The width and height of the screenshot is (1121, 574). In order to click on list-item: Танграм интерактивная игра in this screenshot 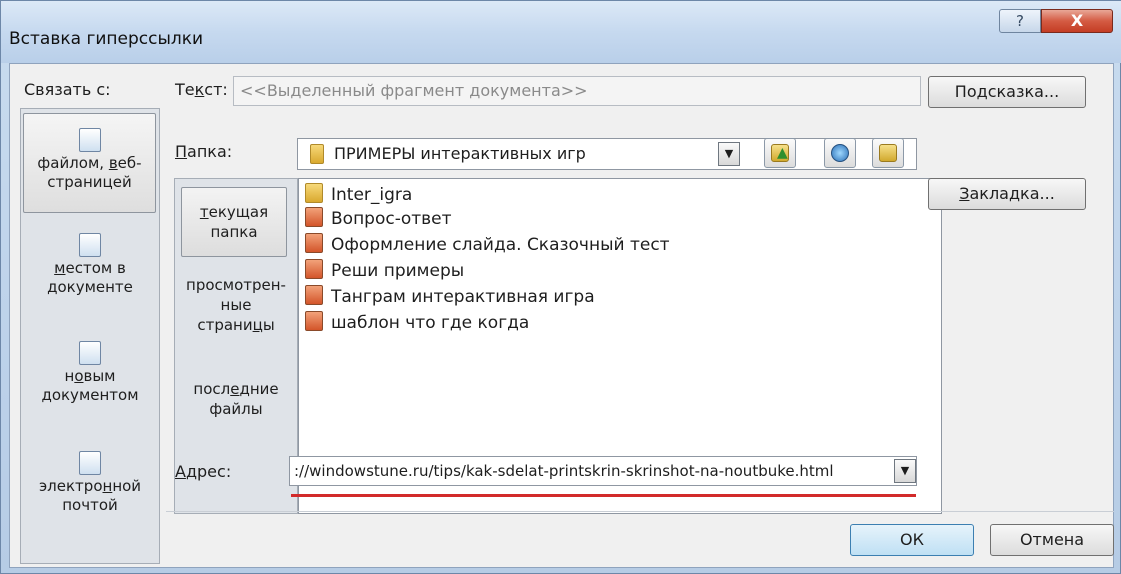, I will do `click(450, 297)`.